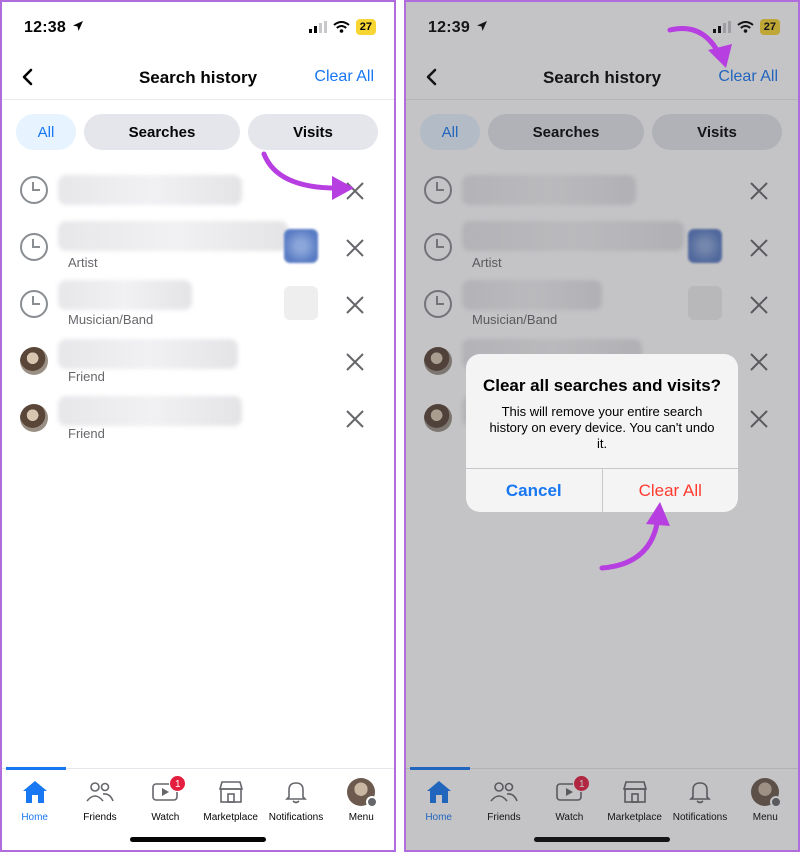 The height and width of the screenshot is (852, 800). I want to click on menu-icon, so click(372, 802).